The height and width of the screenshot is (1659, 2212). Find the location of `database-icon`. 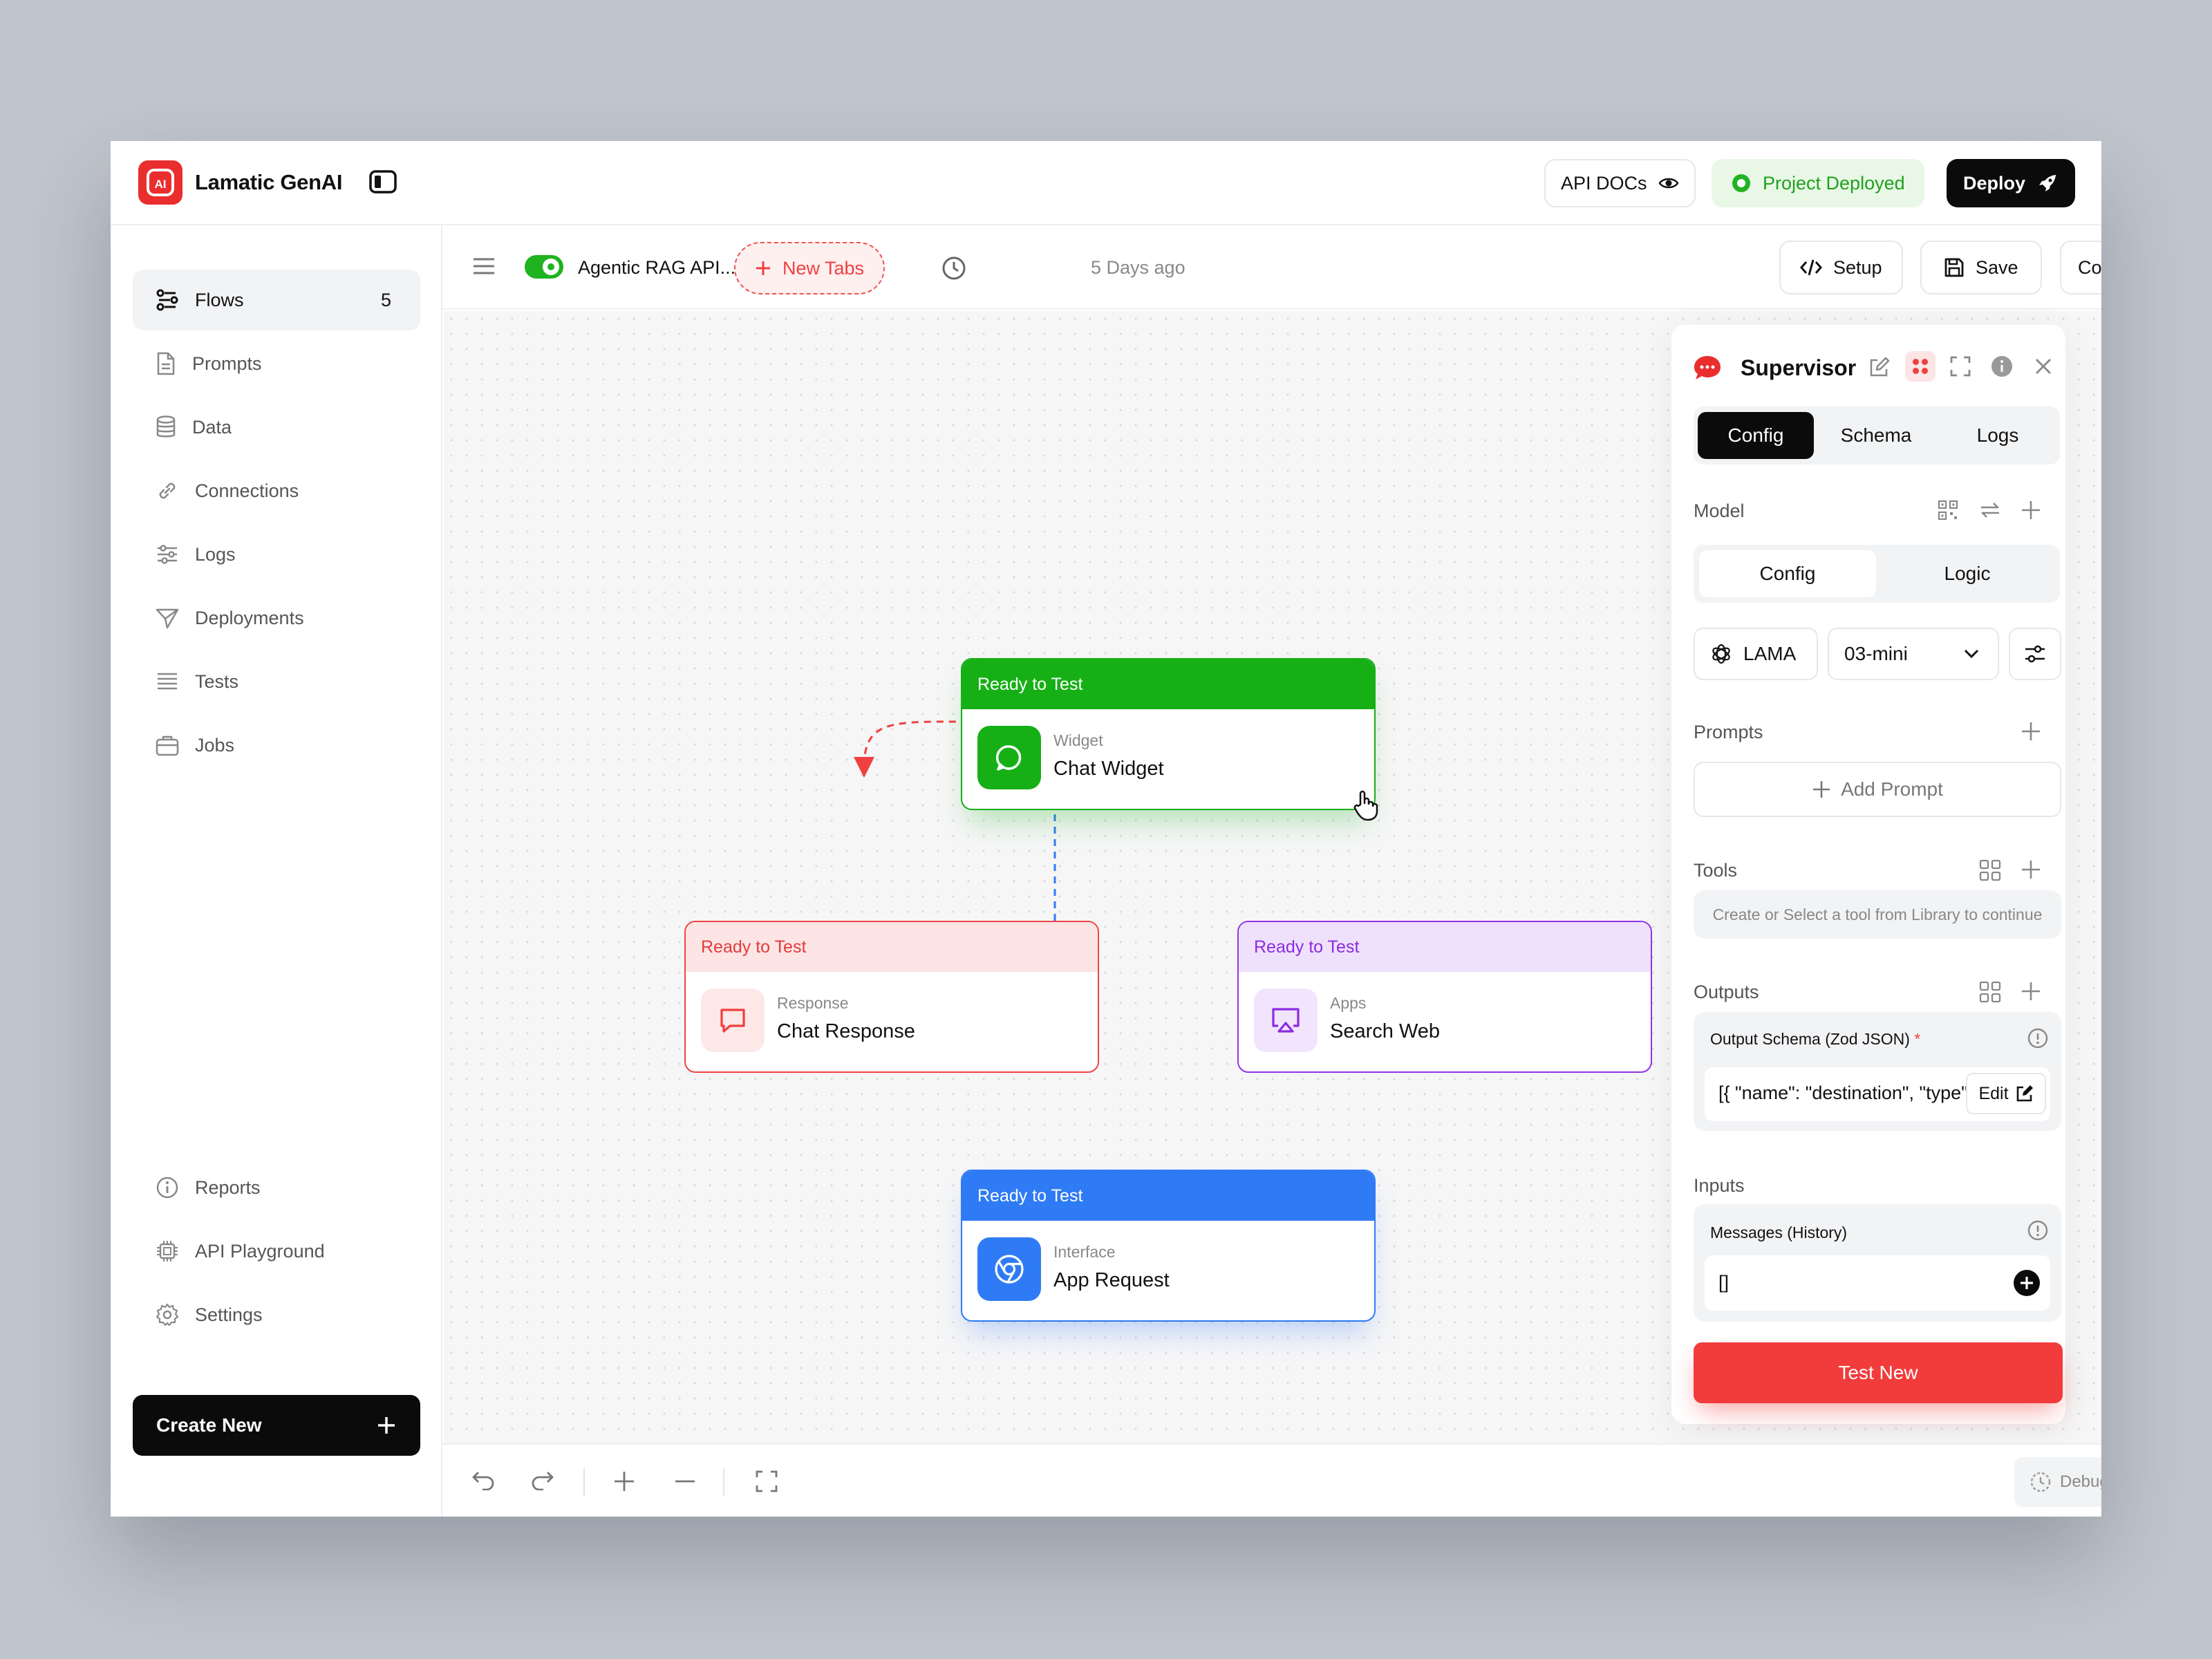

database-icon is located at coordinates (166, 426).